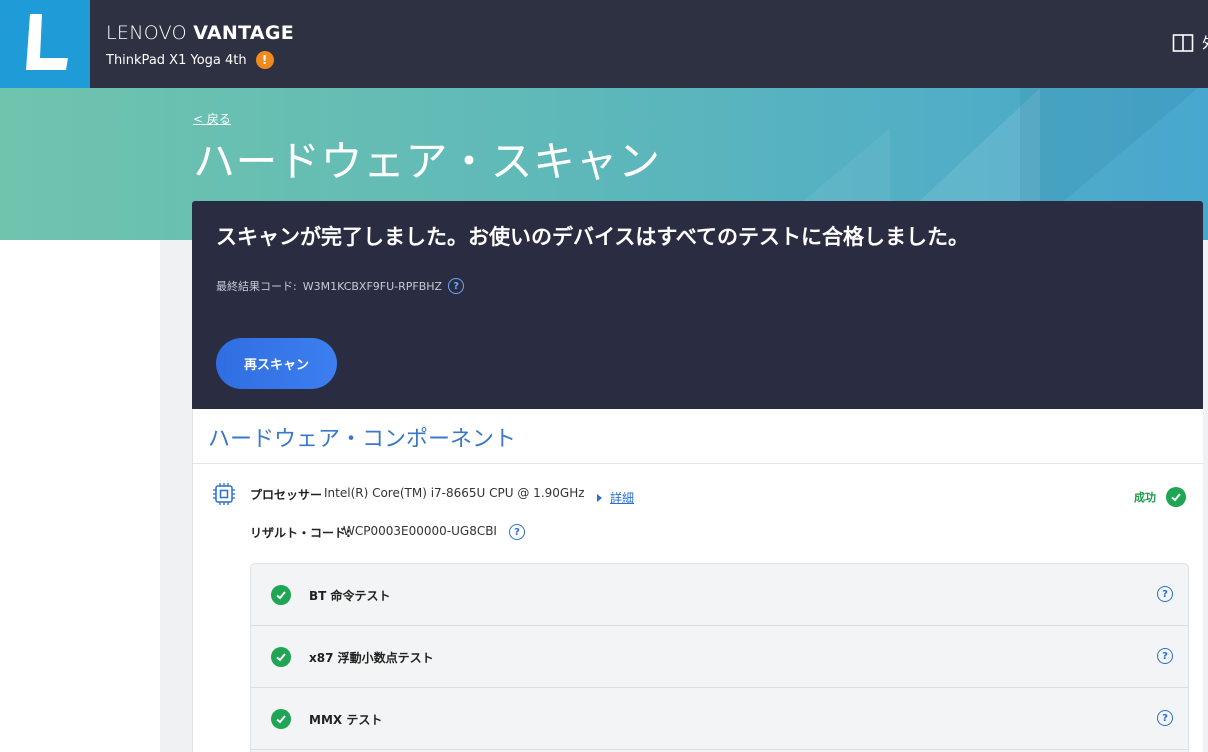 This screenshot has height=752, width=1208. I want to click on divider, so click(698, 463).